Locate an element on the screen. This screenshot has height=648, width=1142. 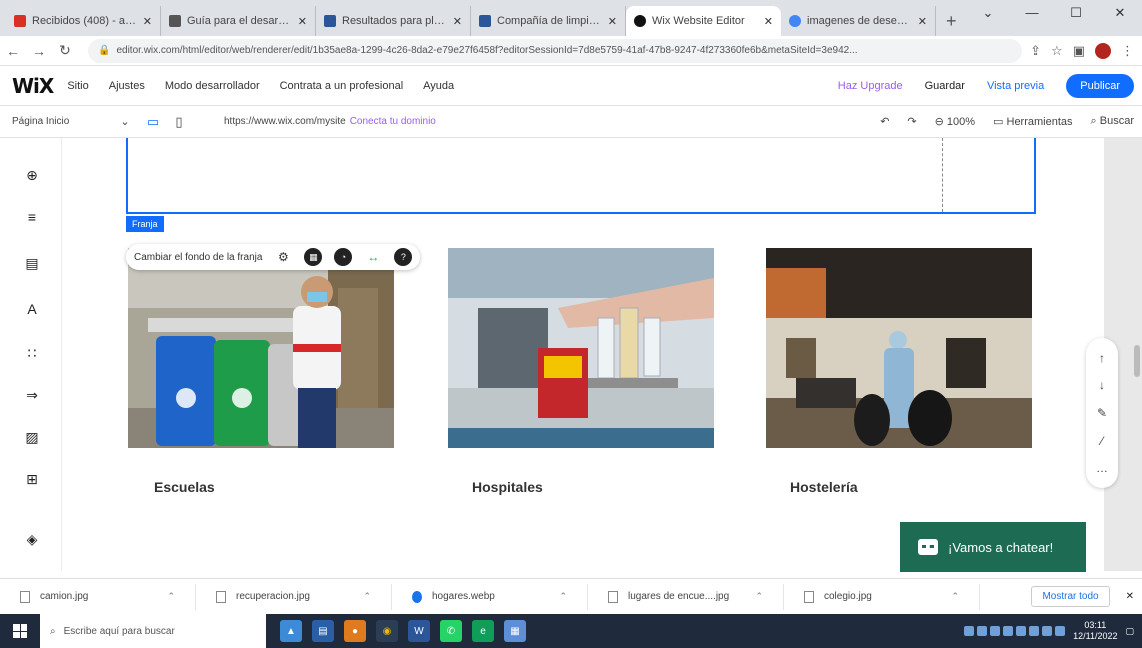
task-view-icon: ▤ is located at coordinates (323, 631).